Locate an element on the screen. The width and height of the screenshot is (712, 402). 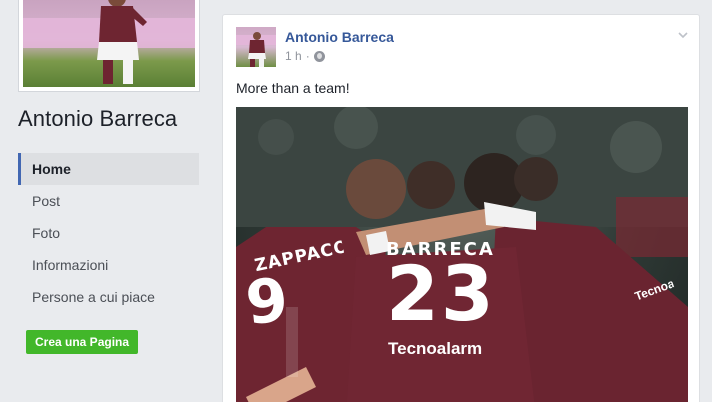
profile-picture is located at coordinates (109, 46).